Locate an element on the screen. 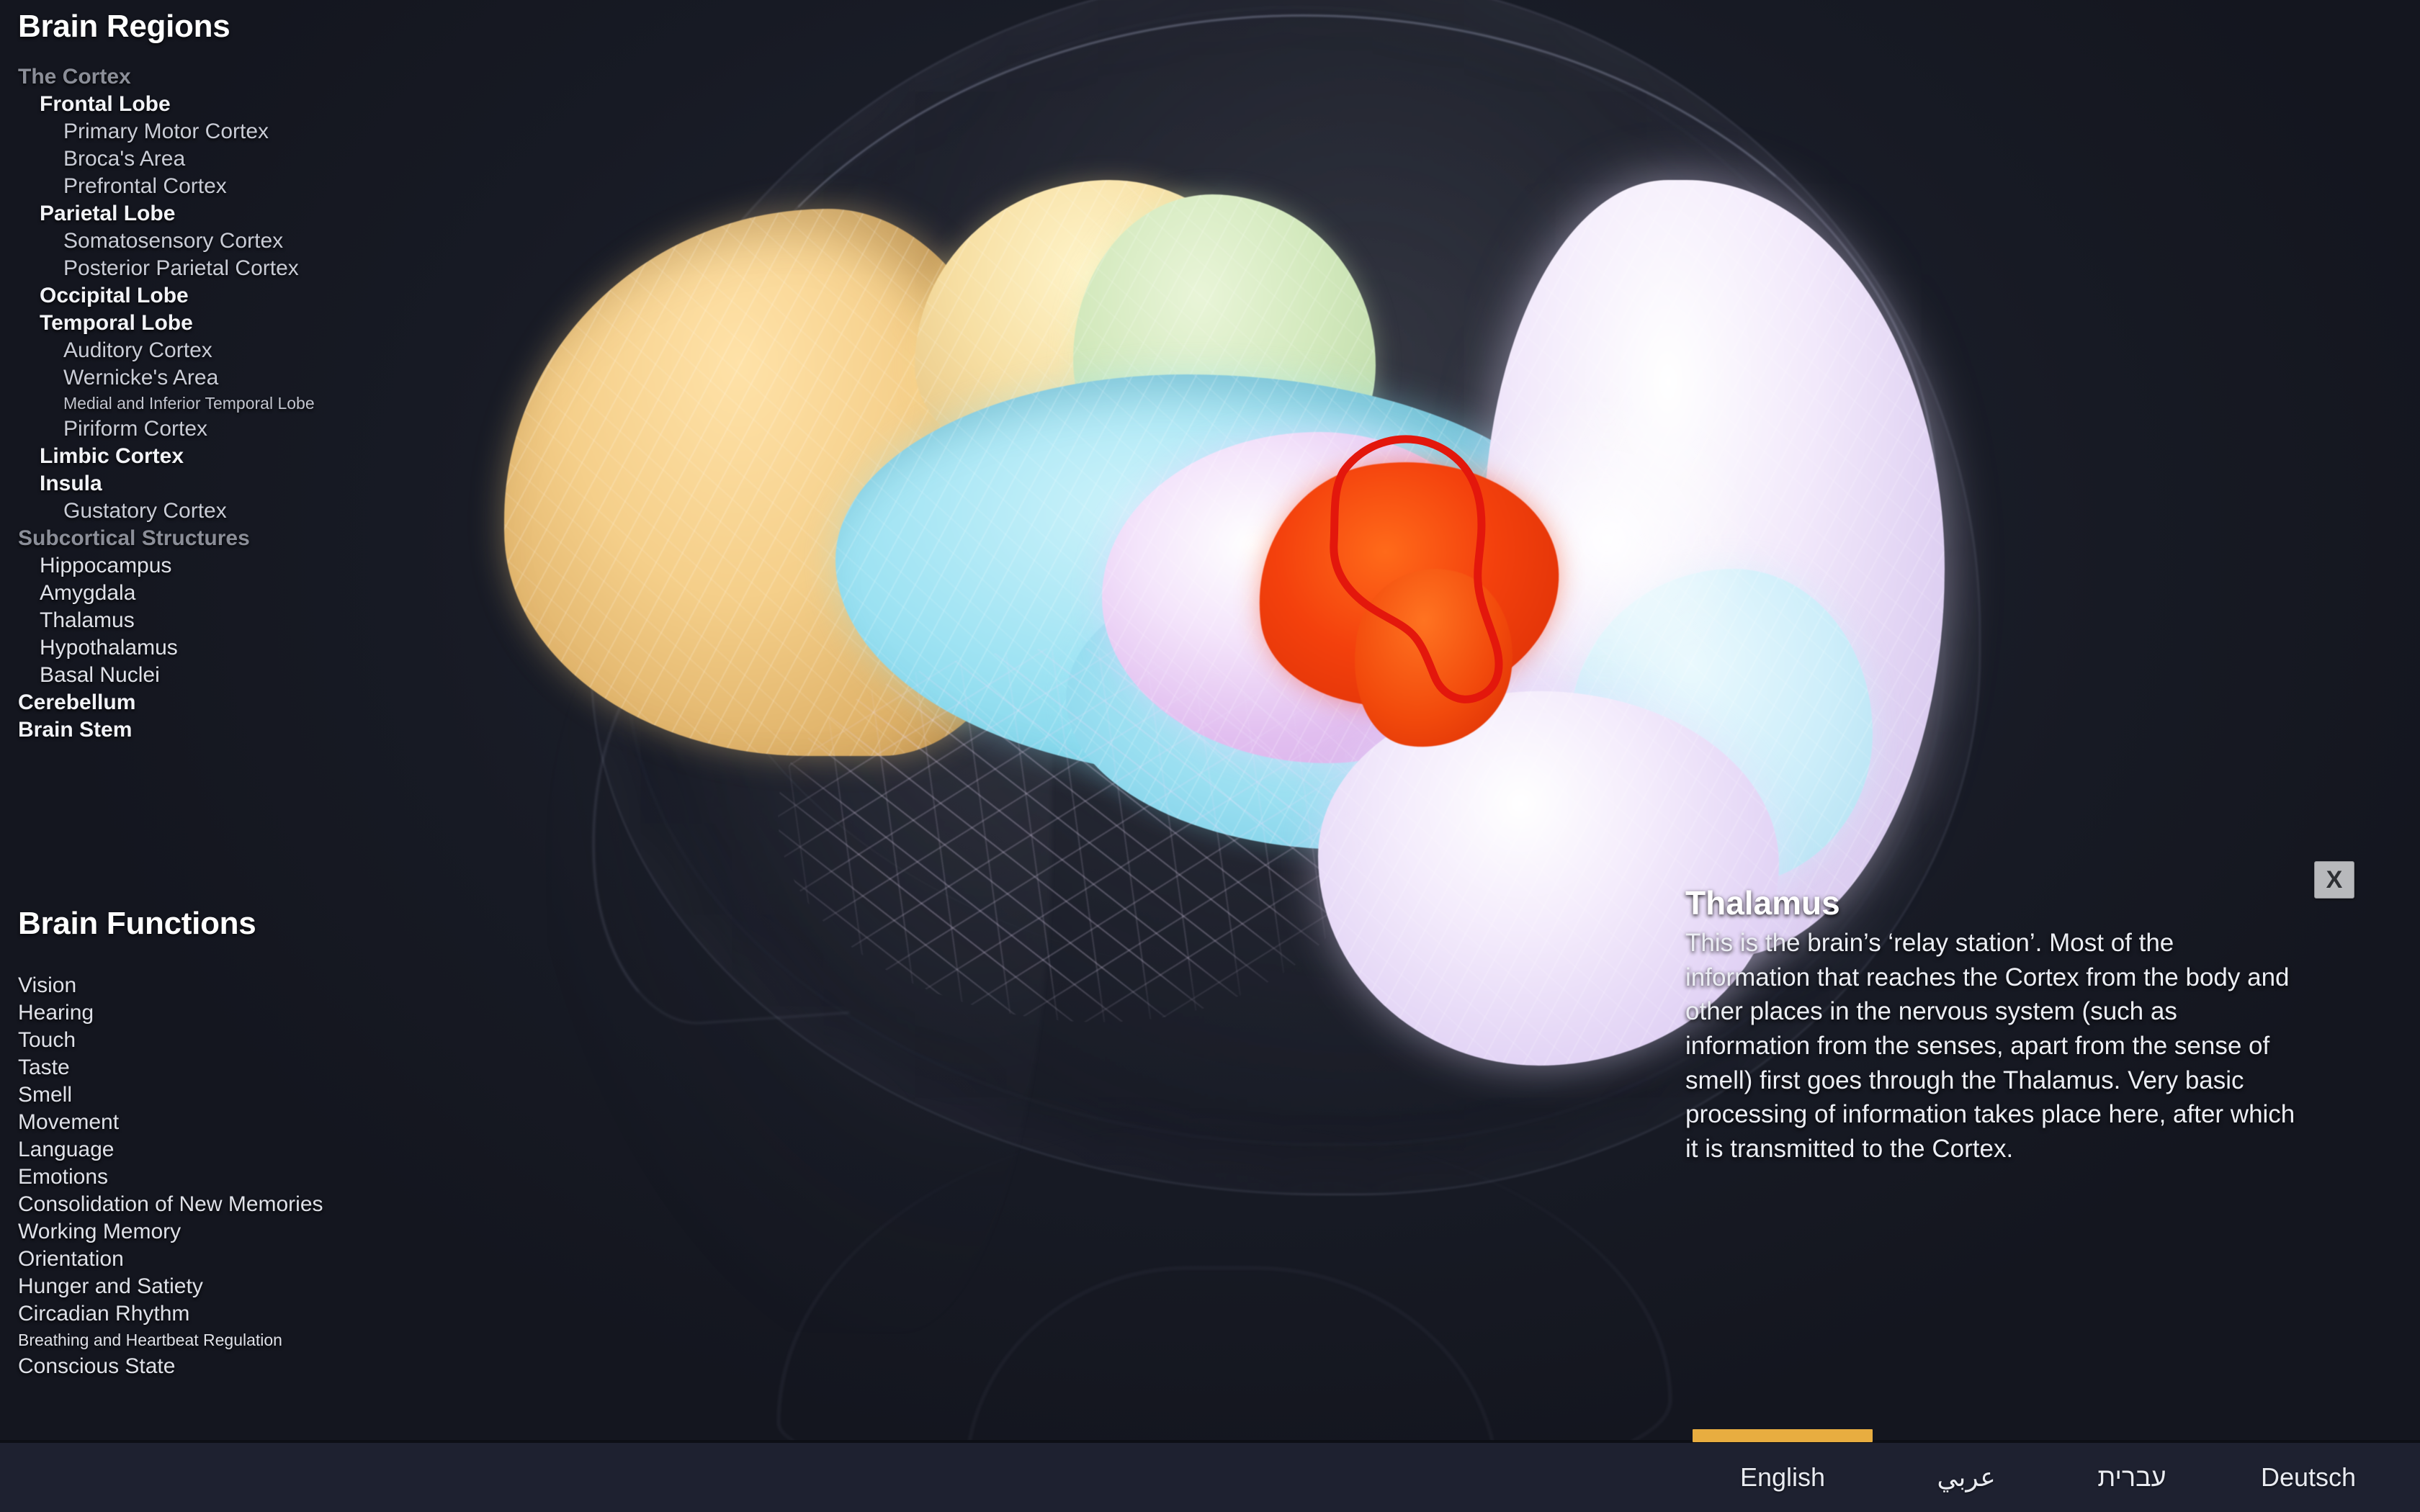 Image resolution: width=2420 pixels, height=1512 pixels. region-item-posterior-parietal-cortex: Posterior Parietal Cortex is located at coordinates (224, 268).